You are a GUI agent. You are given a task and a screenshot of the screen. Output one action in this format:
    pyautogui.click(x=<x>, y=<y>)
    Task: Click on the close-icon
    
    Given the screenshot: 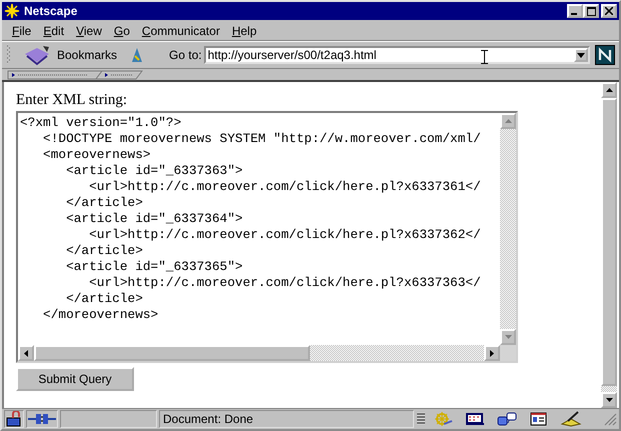 What is the action you would take?
    pyautogui.click(x=609, y=11)
    